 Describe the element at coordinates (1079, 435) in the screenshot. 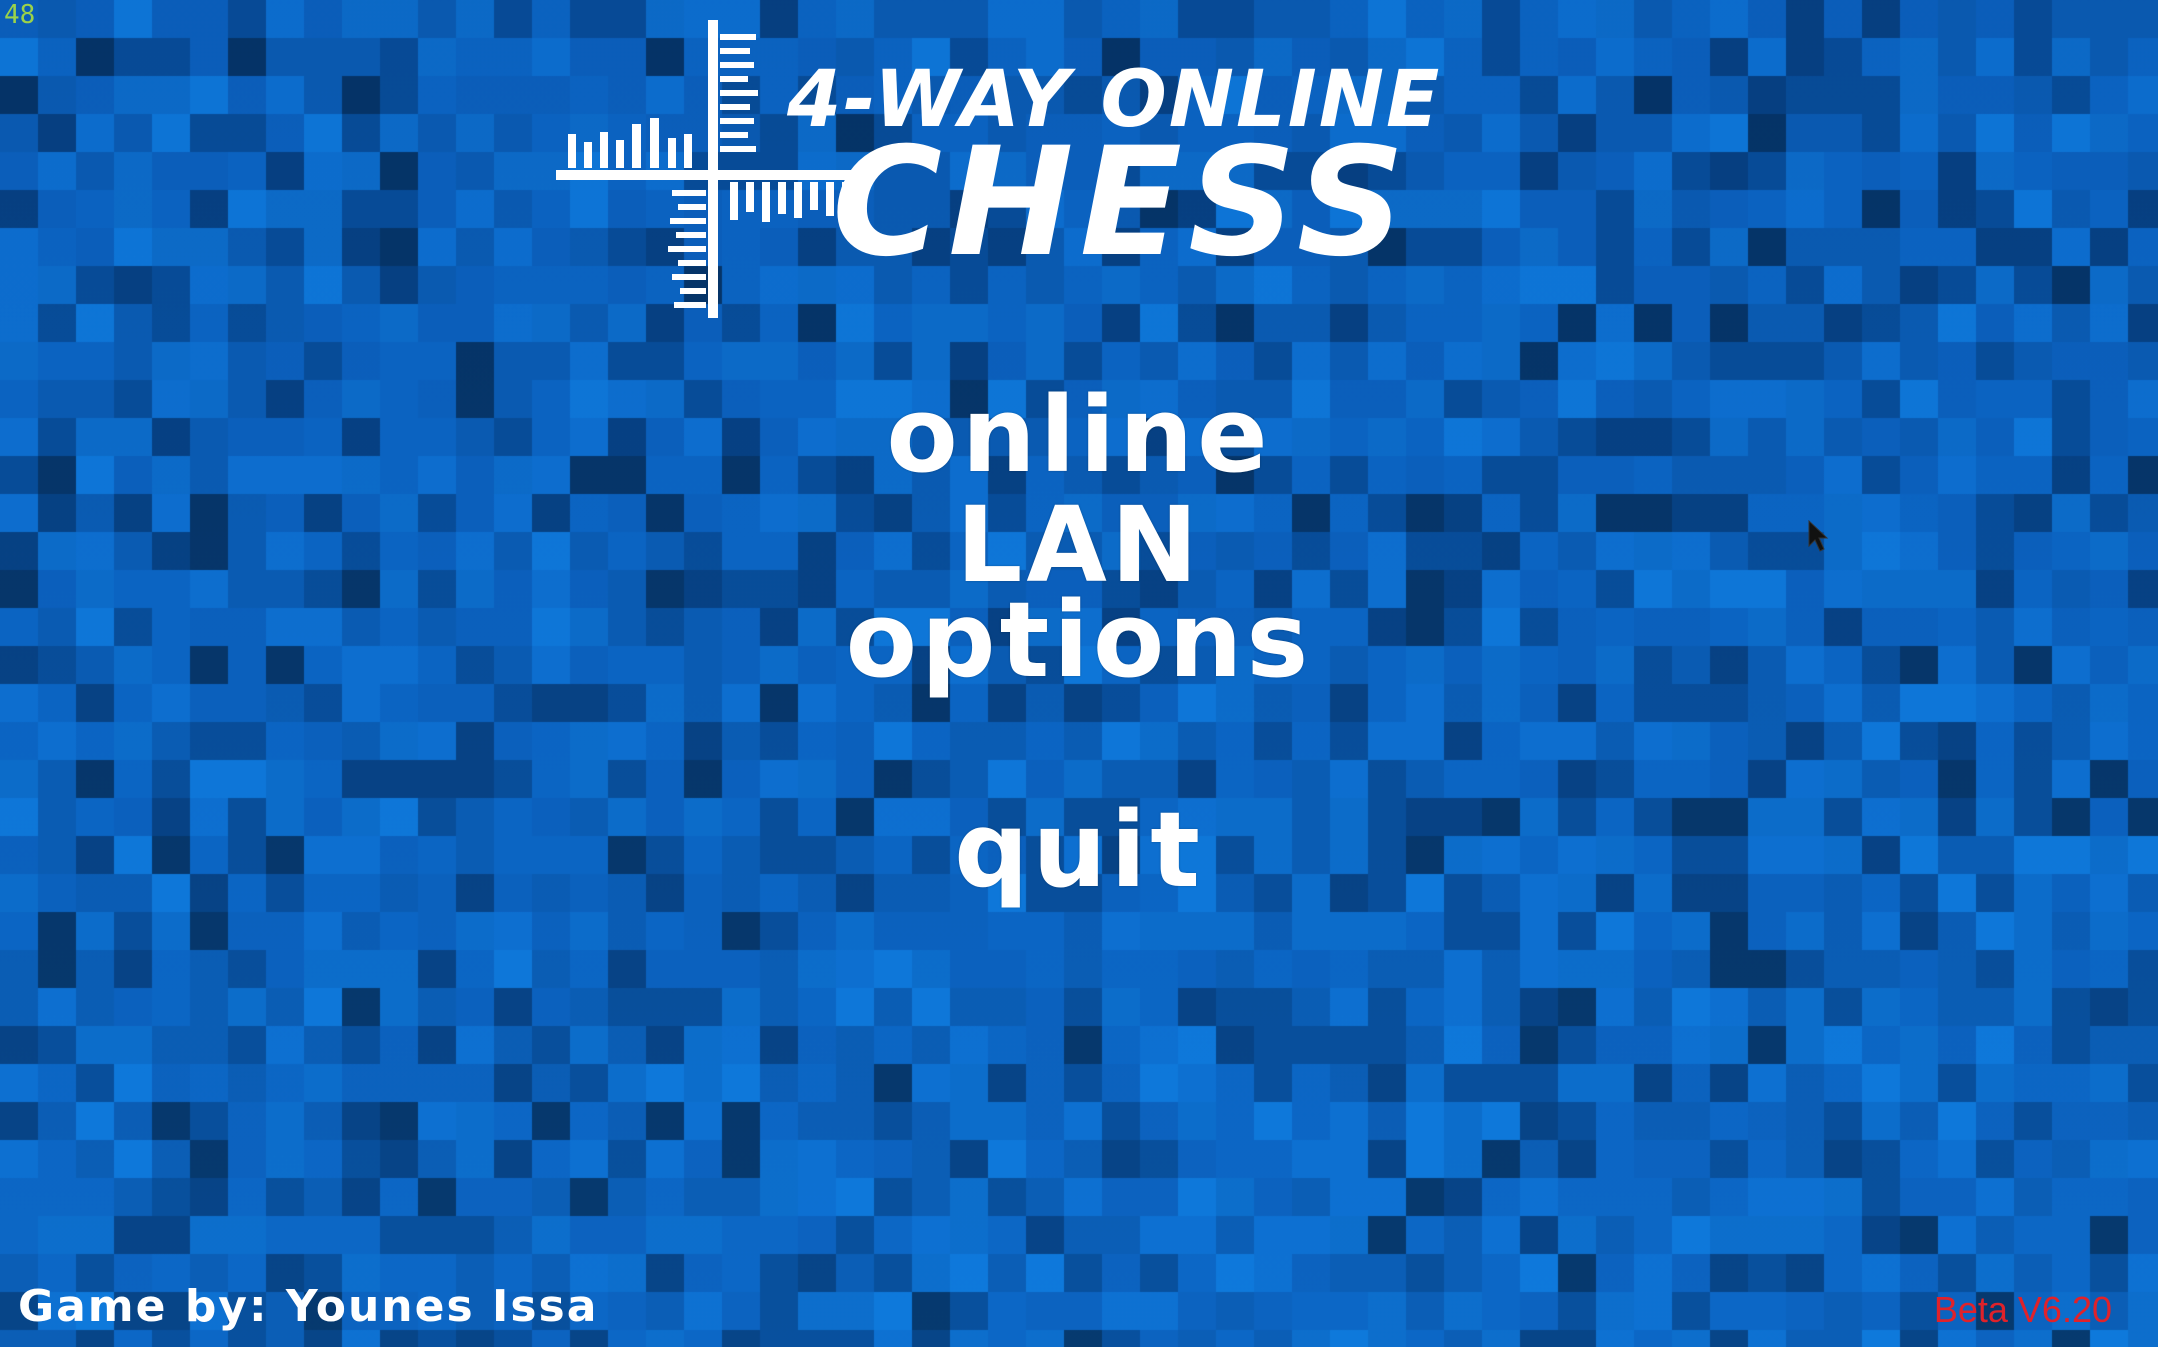

I see `online-button: online` at that location.